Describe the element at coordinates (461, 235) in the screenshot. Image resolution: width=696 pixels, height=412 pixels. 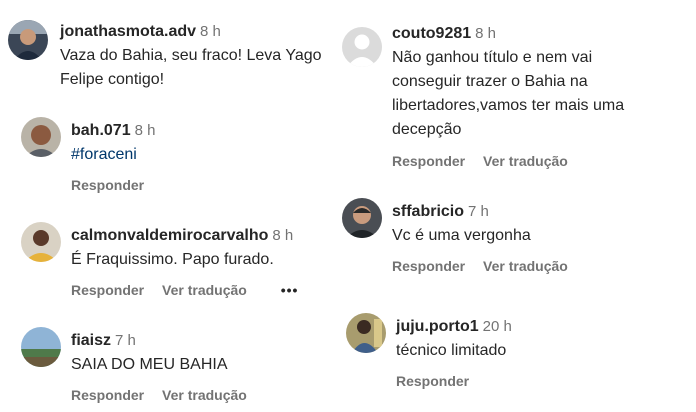
I see `comment-text: Vc é uma vergonha` at that location.